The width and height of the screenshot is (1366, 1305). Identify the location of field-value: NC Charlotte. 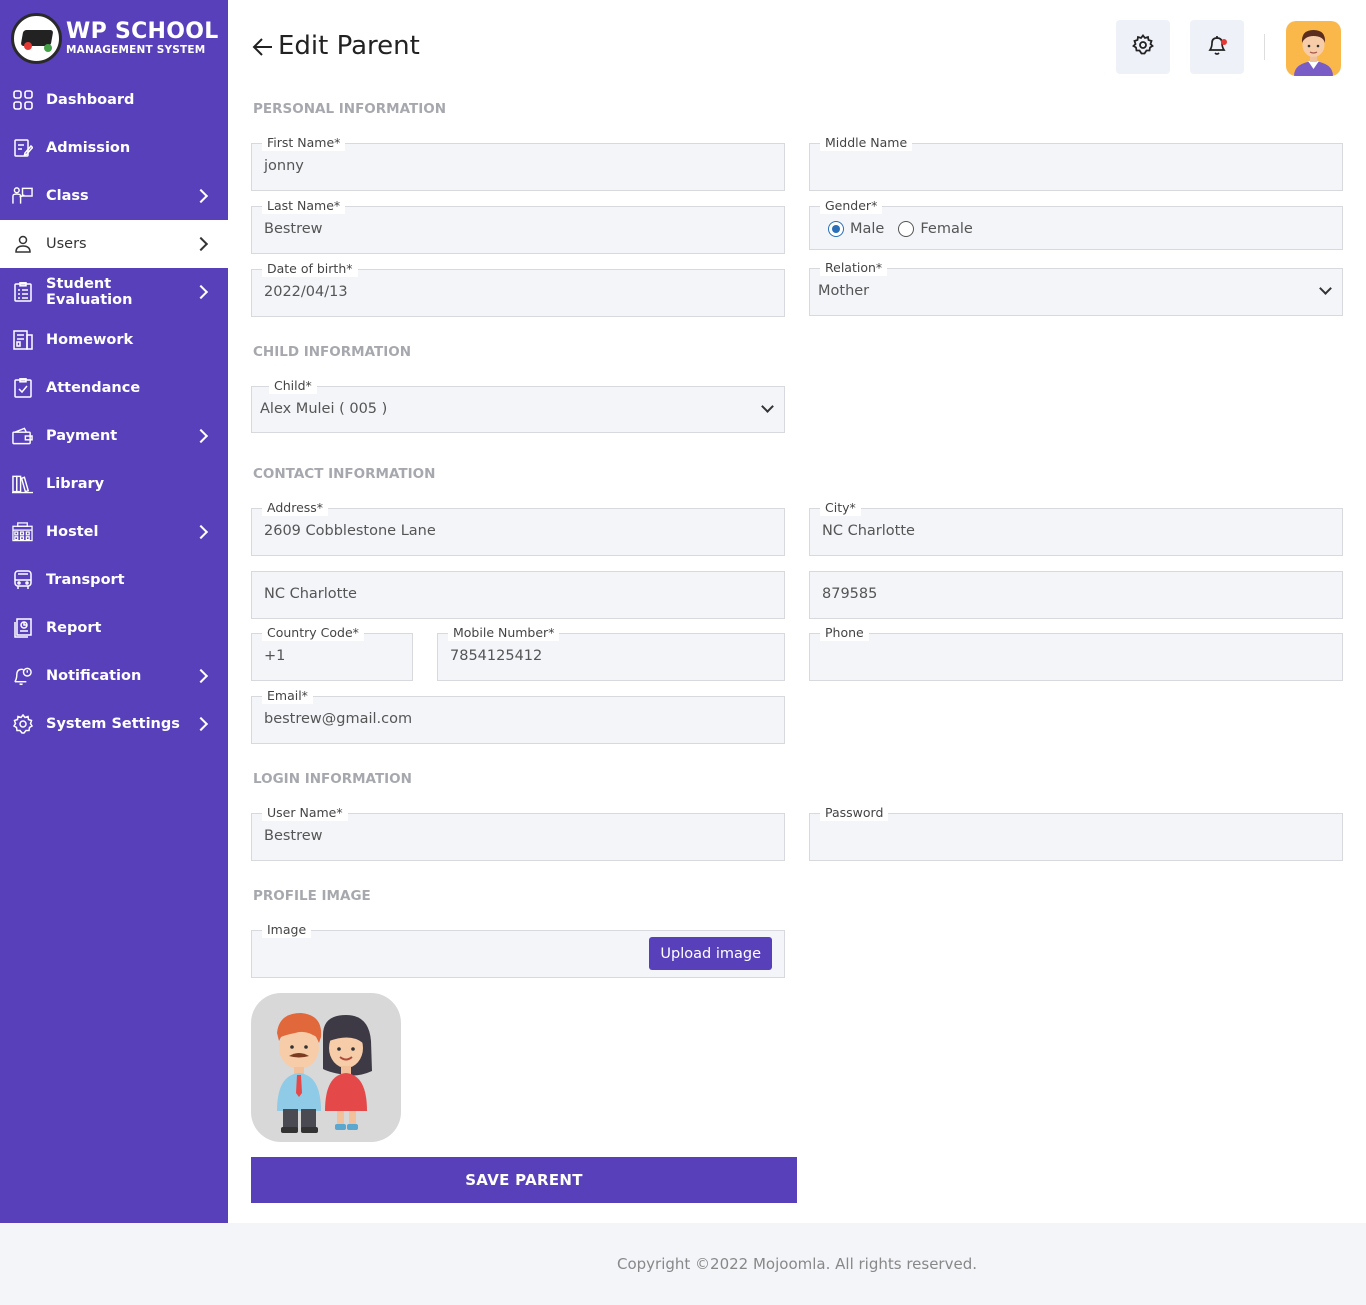
(868, 531).